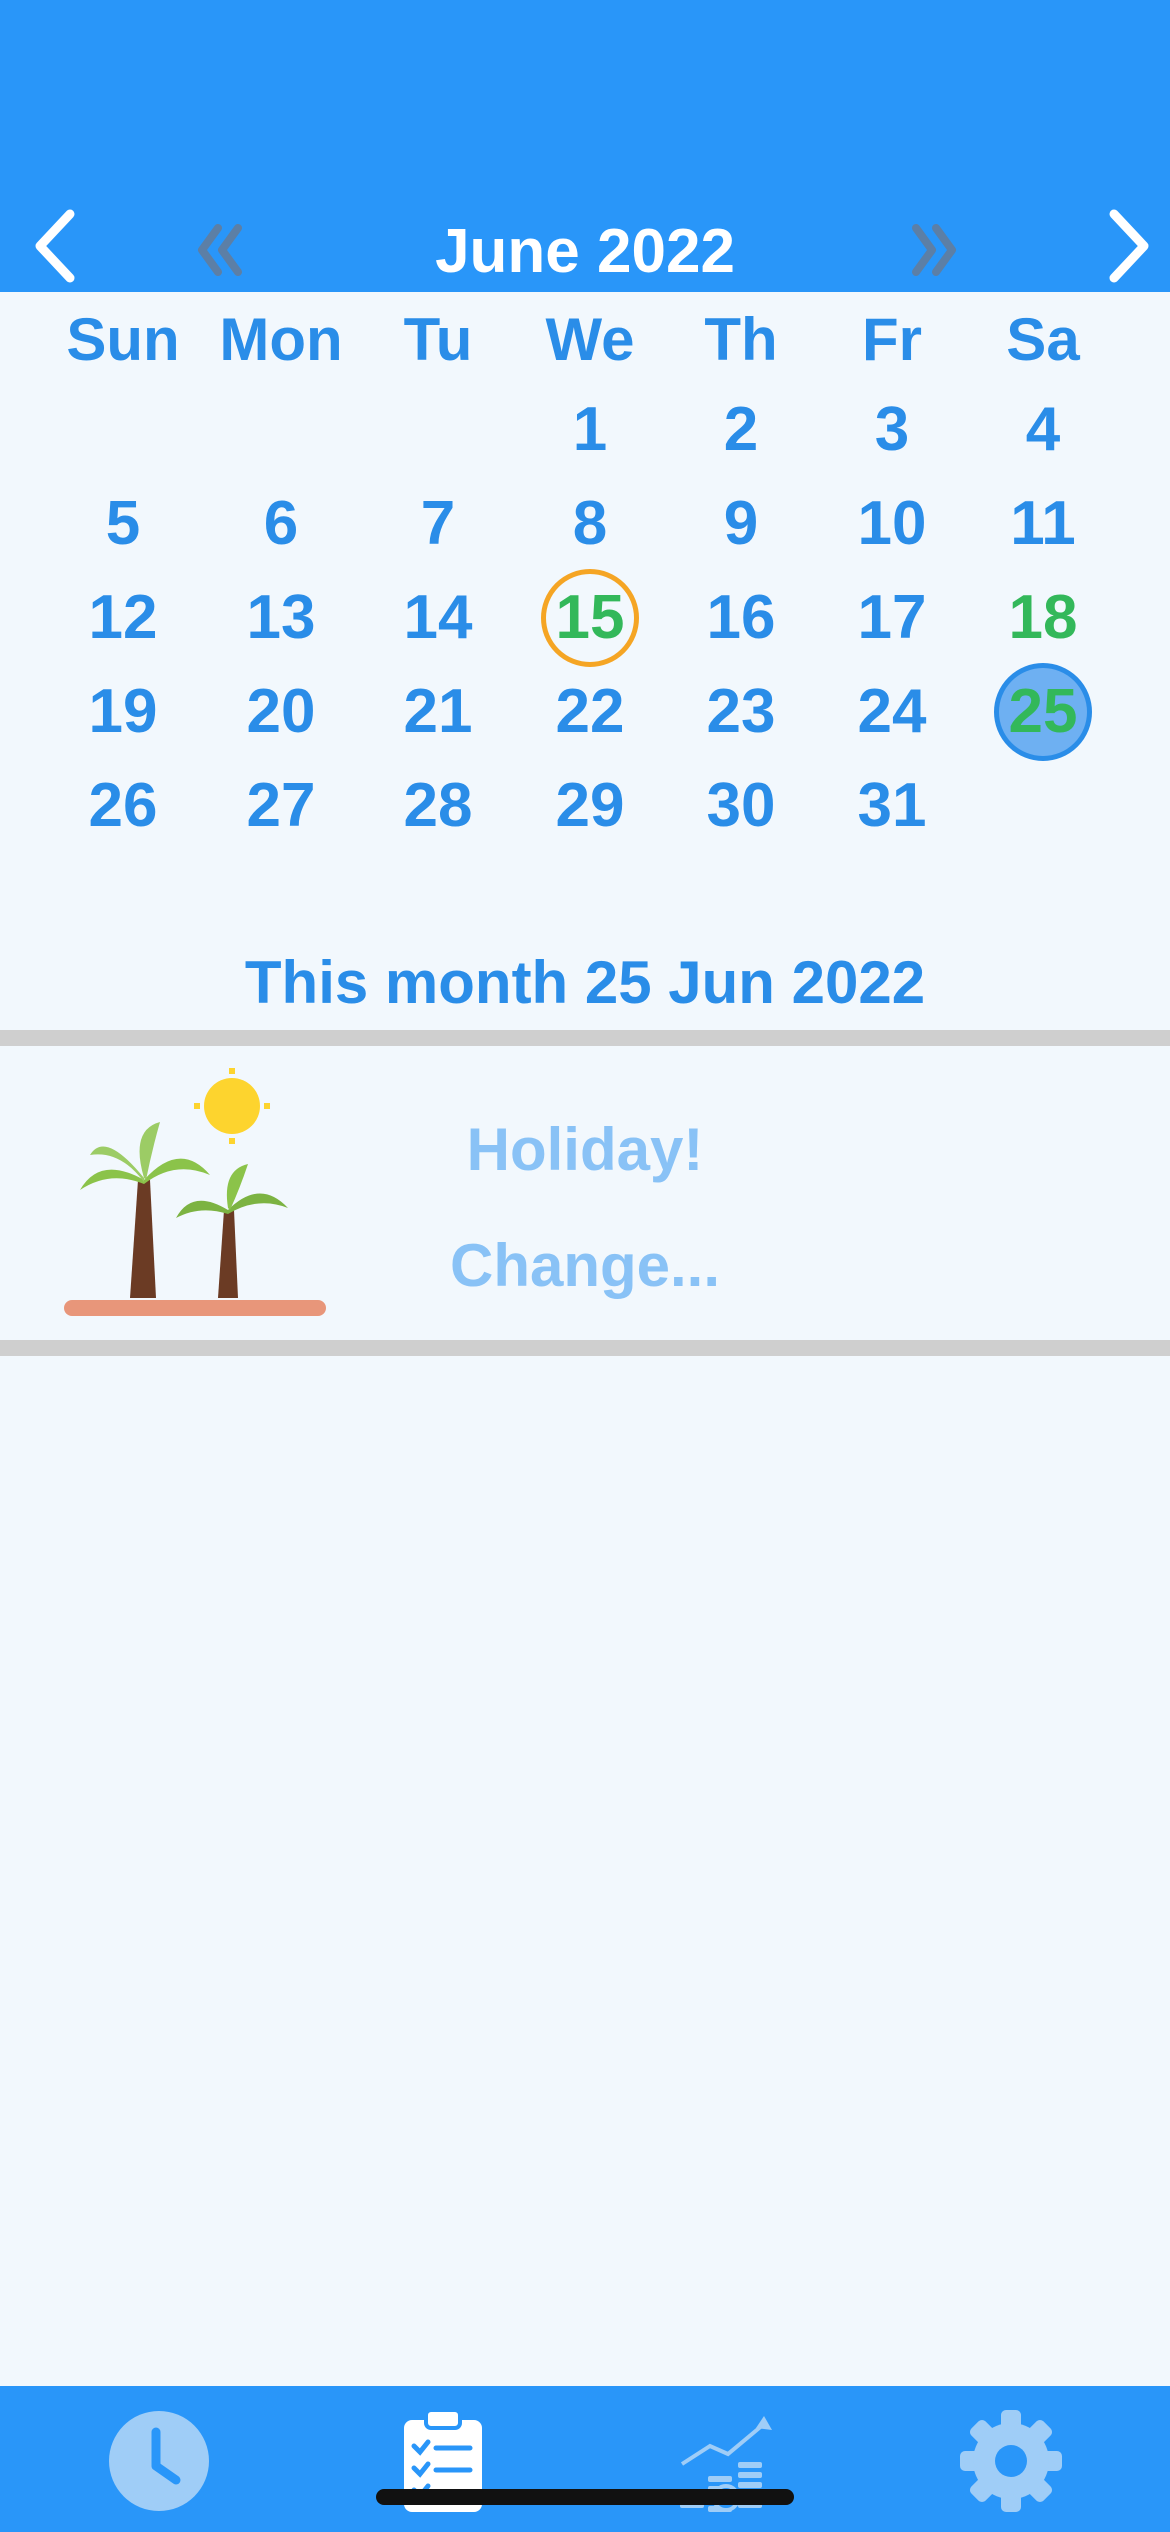  Describe the element at coordinates (585, 146) in the screenshot. I see `header-bar: June 2022` at that location.